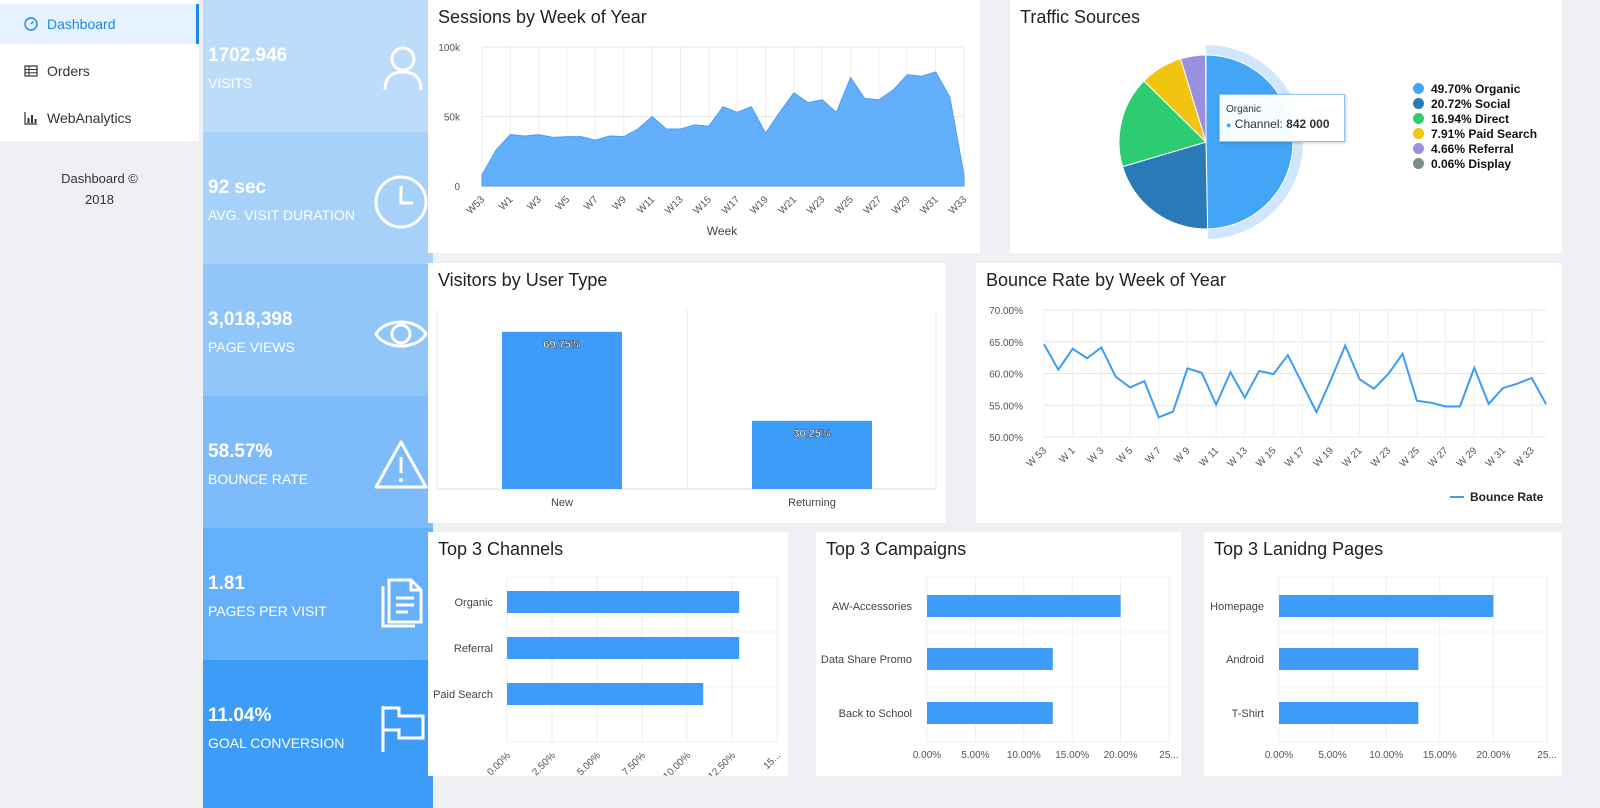 The height and width of the screenshot is (808, 1600). What do you see at coordinates (99, 178) in the screenshot?
I see `footer-copyright: Dashboard ©` at bounding box center [99, 178].